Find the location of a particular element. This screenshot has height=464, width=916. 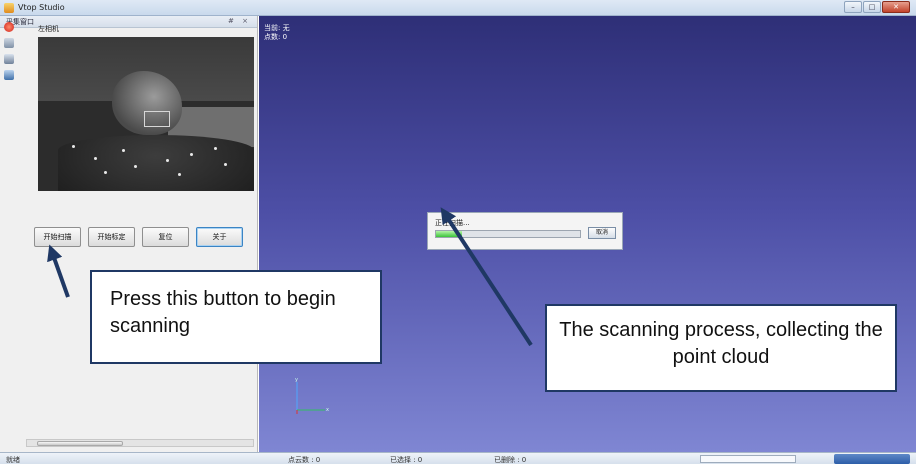

progress-fill is located at coordinates (449, 234).